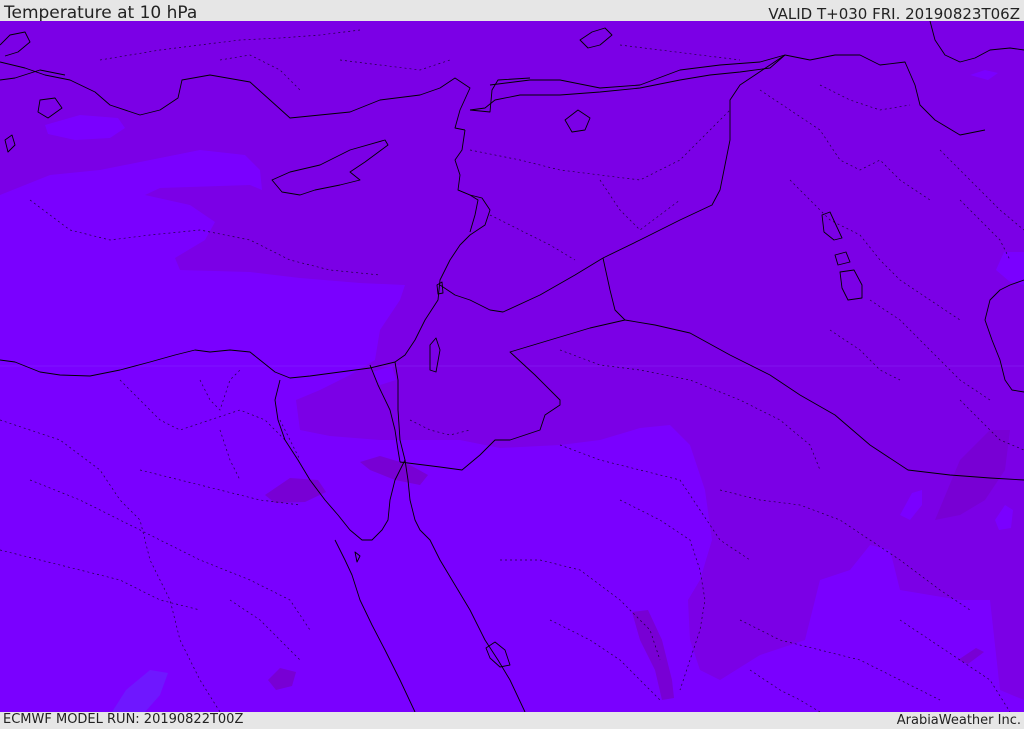 The image size is (1024, 729). Describe the element at coordinates (123, 719) in the screenshot. I see `model-run-label: ECMWF MODEL RUN: 20190822T00Z` at that location.